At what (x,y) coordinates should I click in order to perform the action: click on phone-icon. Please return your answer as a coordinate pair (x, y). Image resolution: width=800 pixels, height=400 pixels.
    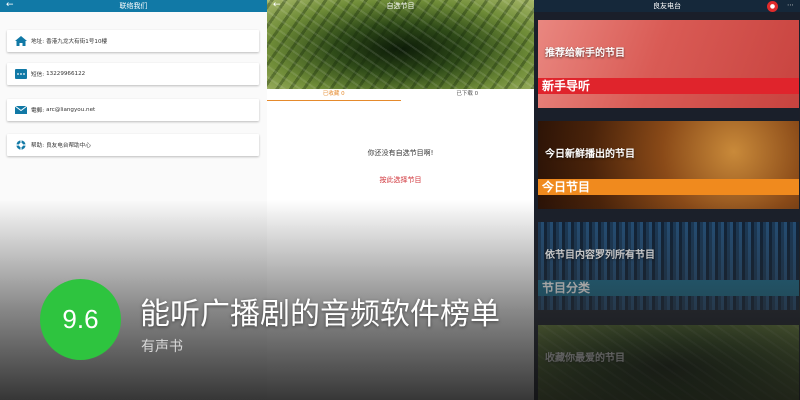
    Looking at the image, I should click on (21, 74).